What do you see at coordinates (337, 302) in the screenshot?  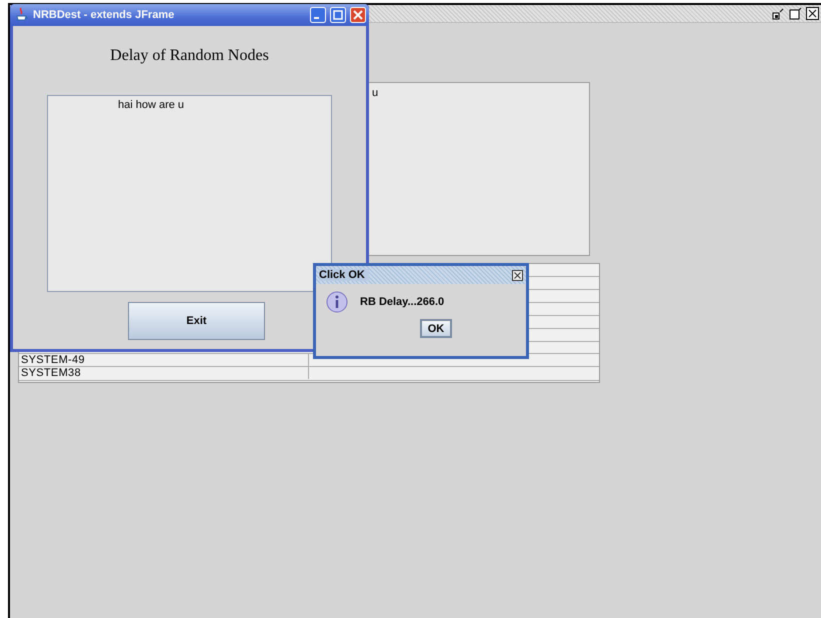 I see `info-icon` at bounding box center [337, 302].